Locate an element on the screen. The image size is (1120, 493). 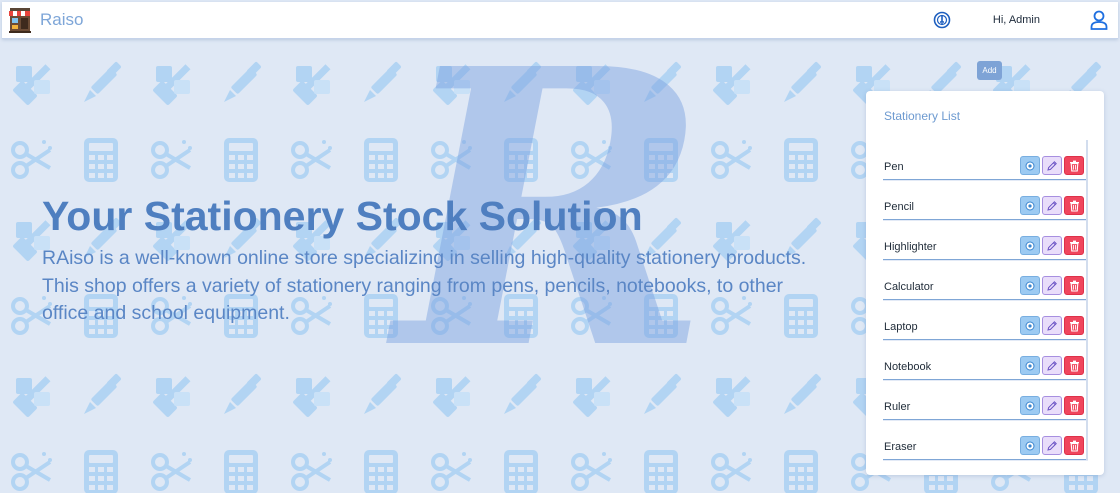
stationery-row: Calculator is located at coordinates (985, 280).